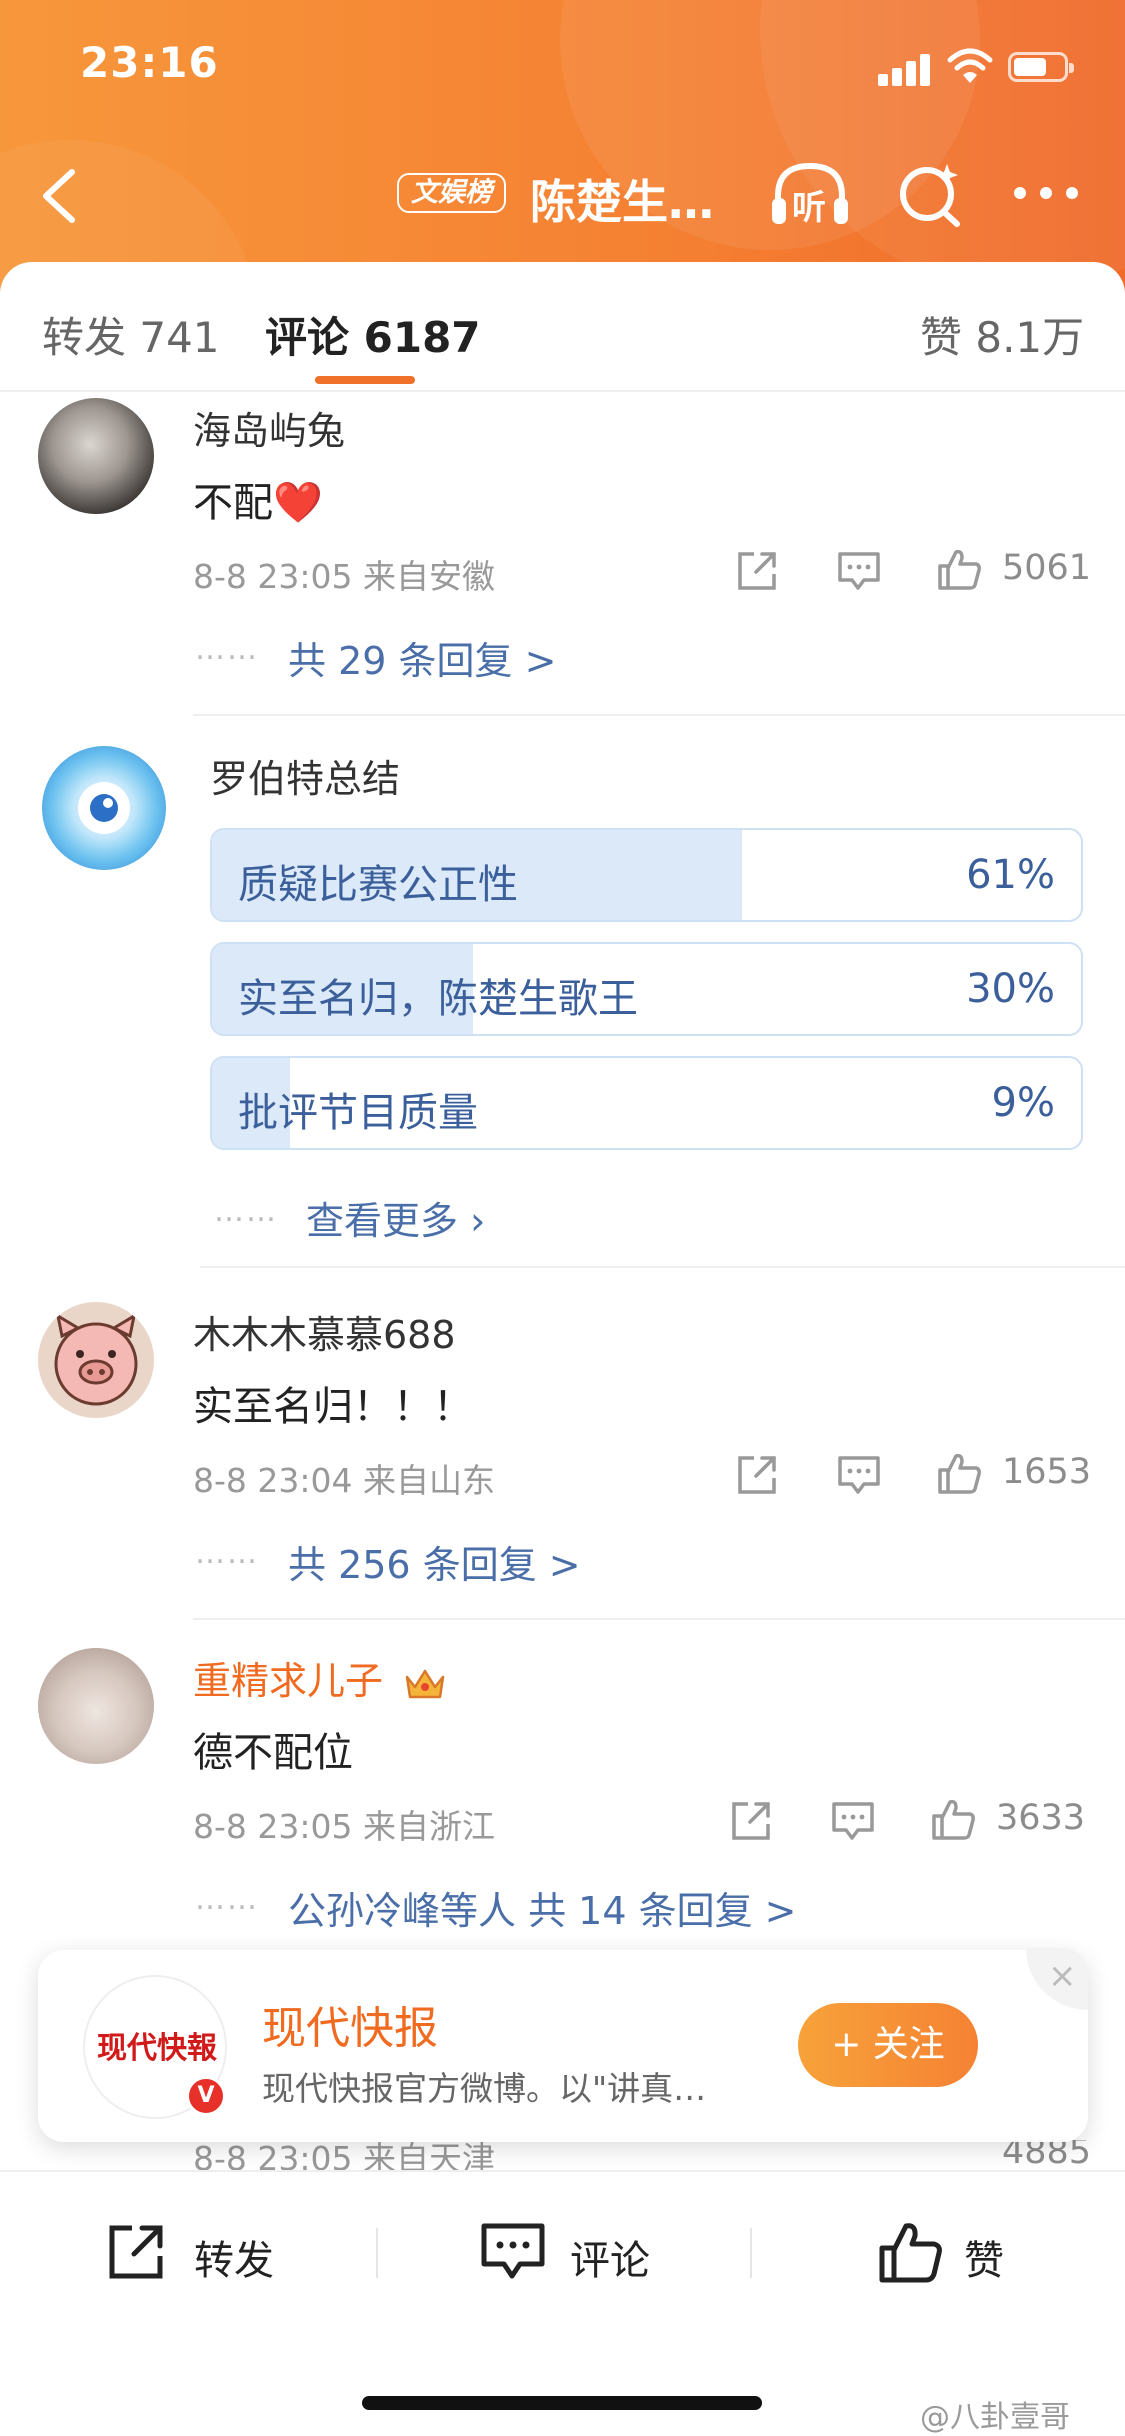 Image resolution: width=1125 pixels, height=2436 pixels. I want to click on comment-username-text: 重精求儿子, so click(288, 1681).